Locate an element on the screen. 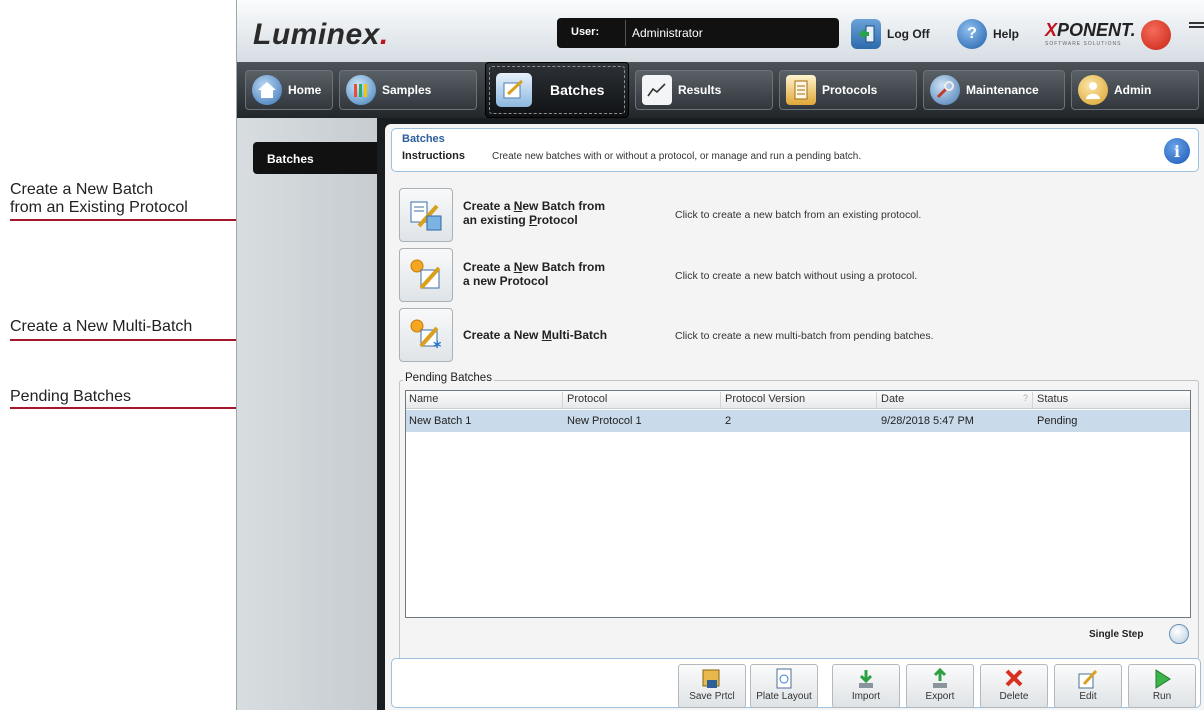 This screenshot has height=710, width=1204. help-button: ? Help is located at coordinates (988, 34).